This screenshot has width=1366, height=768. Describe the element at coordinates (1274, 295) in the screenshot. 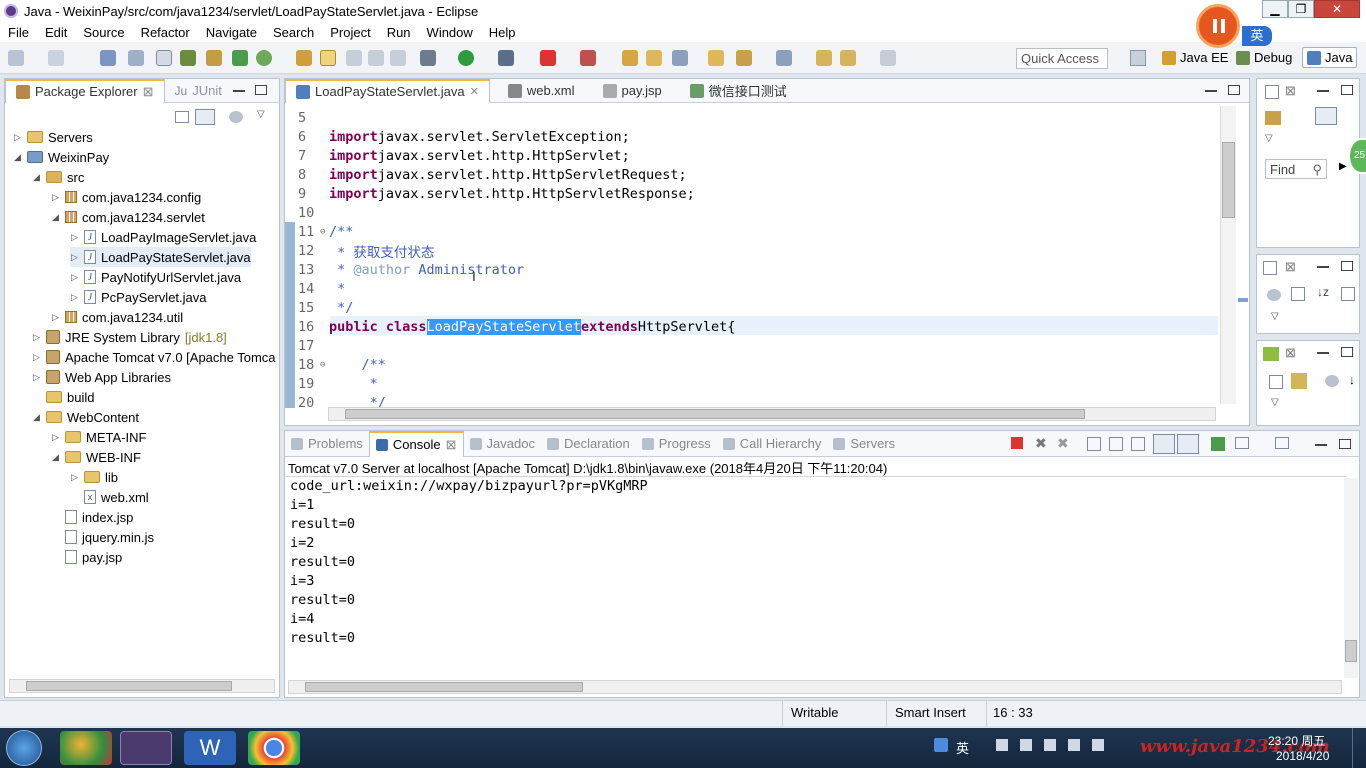

I see `group-icon` at that location.